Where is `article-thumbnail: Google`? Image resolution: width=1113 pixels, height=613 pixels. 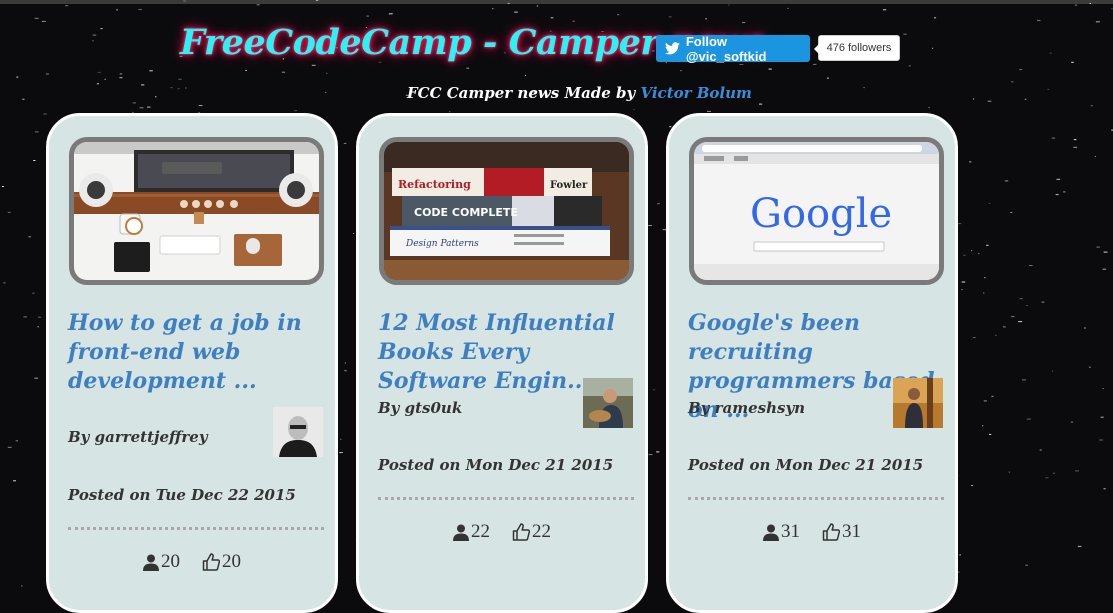
article-thumbnail: Google is located at coordinates (816, 211).